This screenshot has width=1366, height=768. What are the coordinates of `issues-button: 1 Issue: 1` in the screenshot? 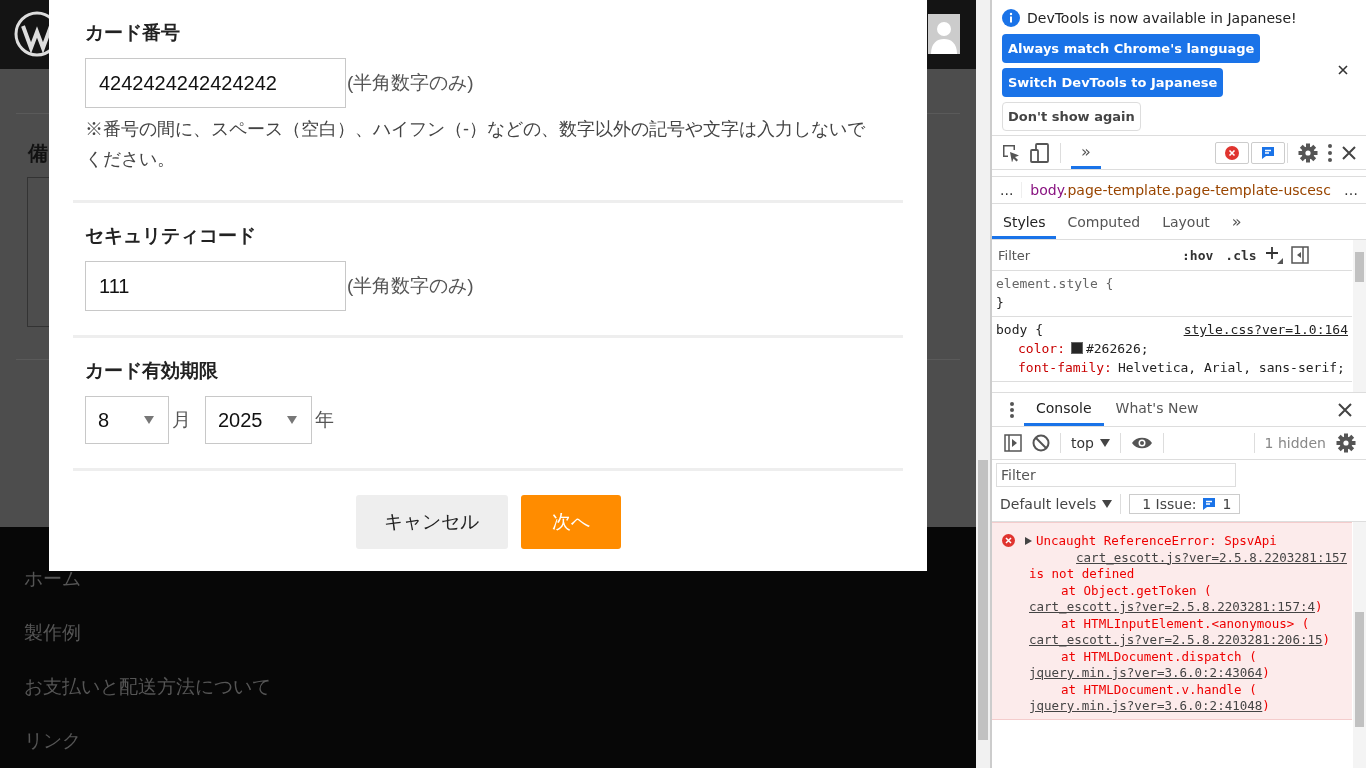 It's located at (1185, 504).